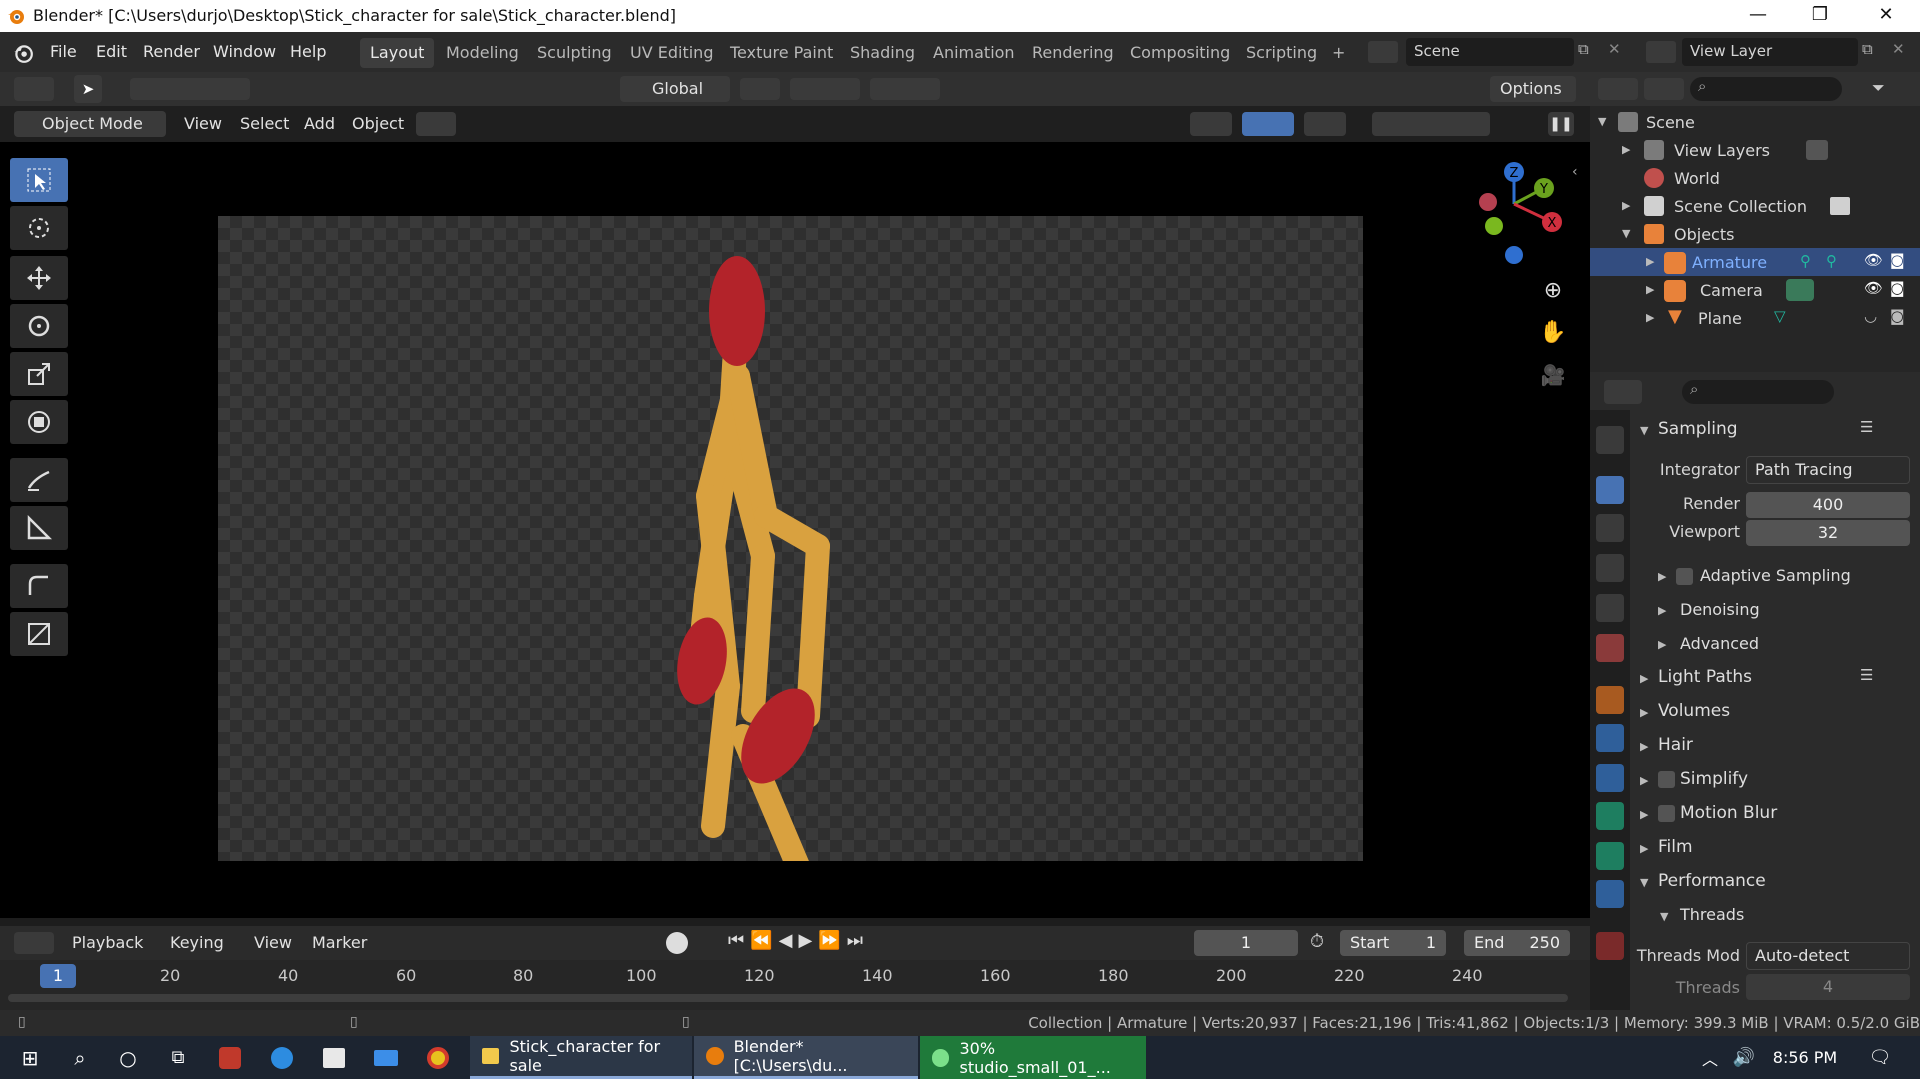 Image resolution: width=1920 pixels, height=1079 pixels. What do you see at coordinates (798, 940) in the screenshot?
I see `playback-controls-icons: ⏮⏪◀▶⏩⏭` at bounding box center [798, 940].